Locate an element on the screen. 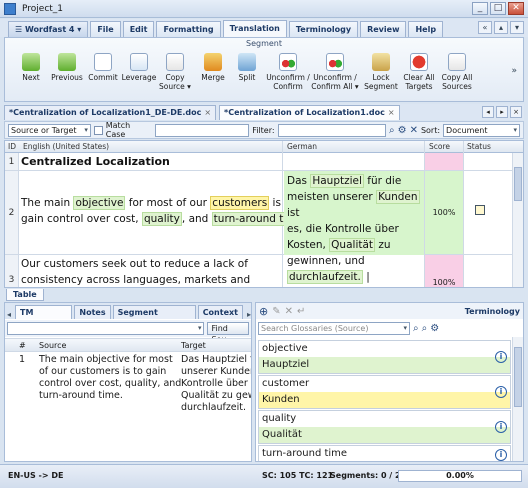 The width and height of the screenshot is (528, 488). tab-notes: Notes is located at coordinates (92, 312).